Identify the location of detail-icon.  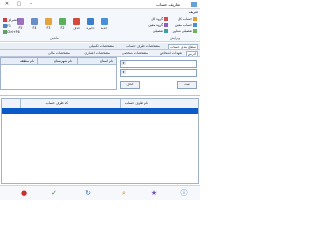
(166, 31).